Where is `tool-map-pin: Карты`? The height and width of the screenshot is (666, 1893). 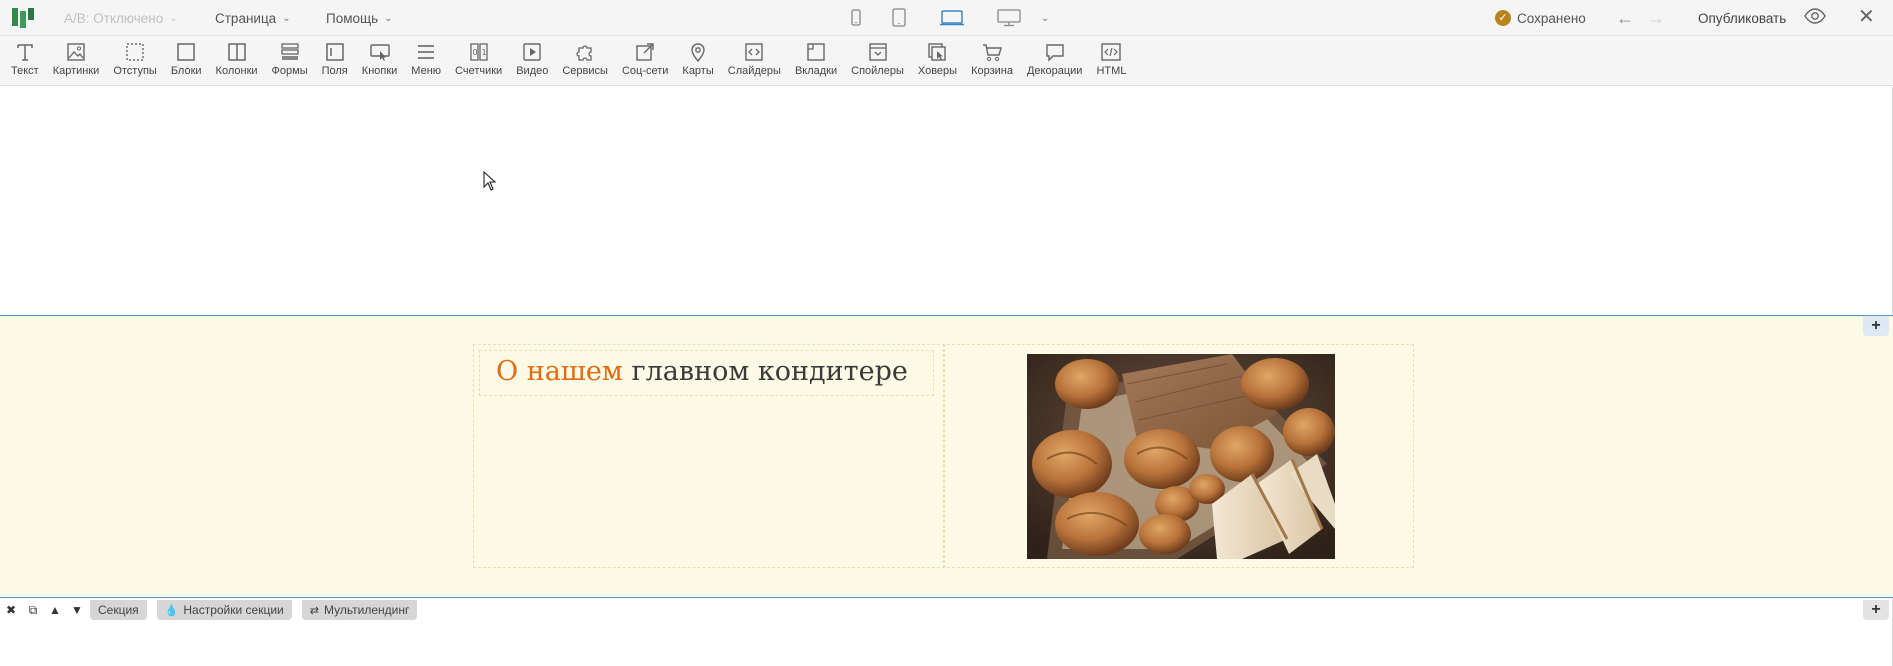
tool-map-pin: Карты is located at coordinates (697, 60).